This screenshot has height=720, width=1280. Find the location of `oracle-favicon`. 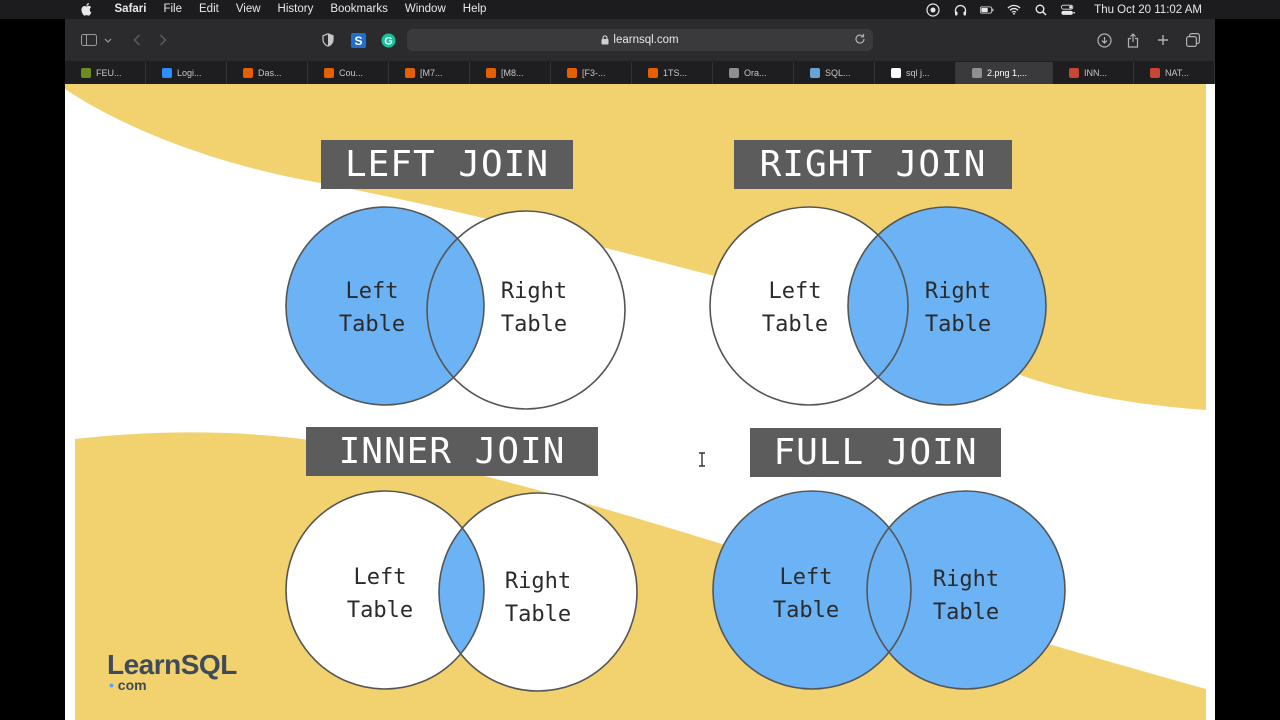

oracle-favicon is located at coordinates (734, 73).